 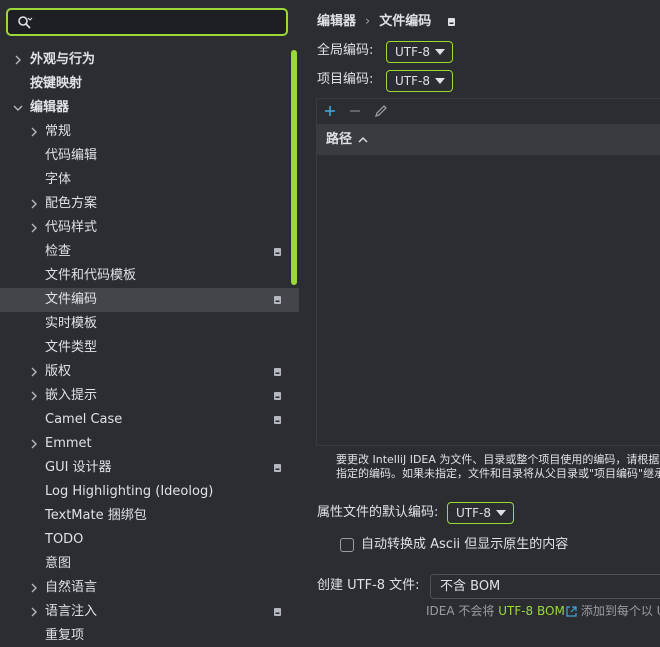 I want to click on sidebar-item-label: 自然语言, so click(x=71, y=587).